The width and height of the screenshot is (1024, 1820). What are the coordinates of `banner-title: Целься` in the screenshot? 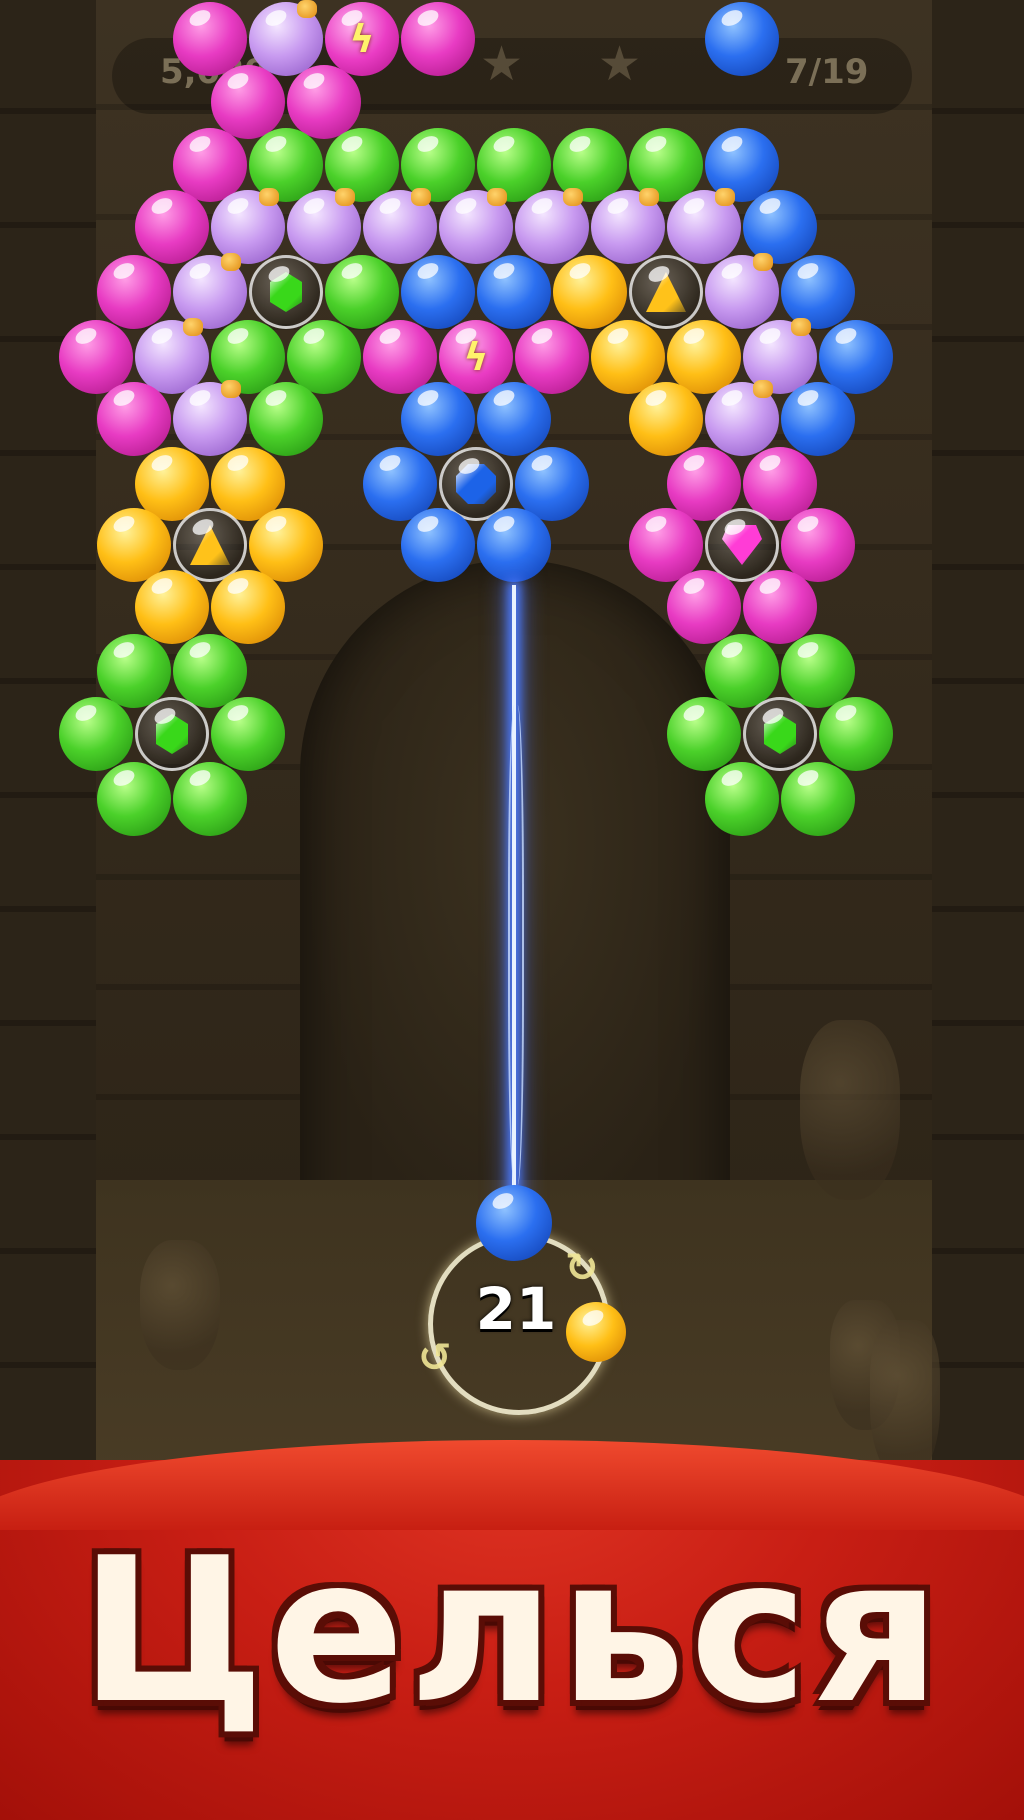 It's located at (512, 1631).